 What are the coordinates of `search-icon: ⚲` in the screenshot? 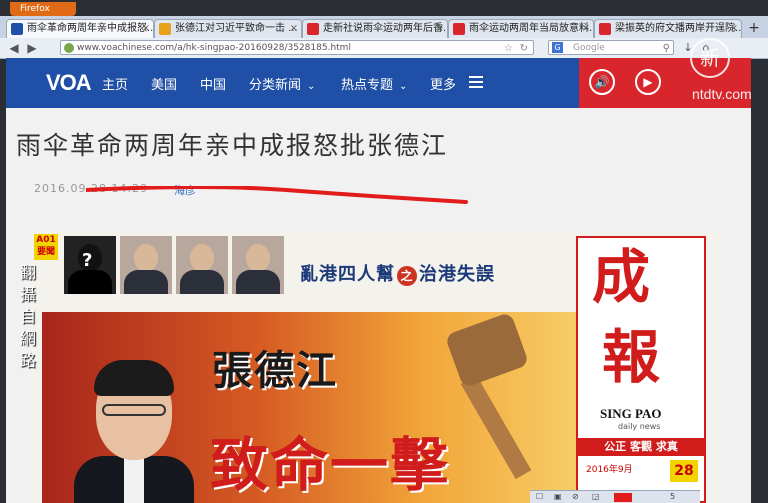 It's located at (666, 48).